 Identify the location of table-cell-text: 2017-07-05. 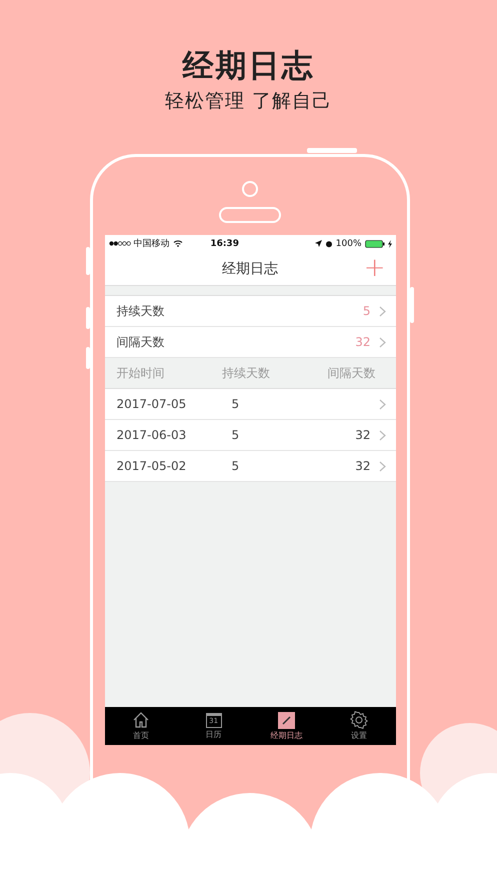
(152, 404).